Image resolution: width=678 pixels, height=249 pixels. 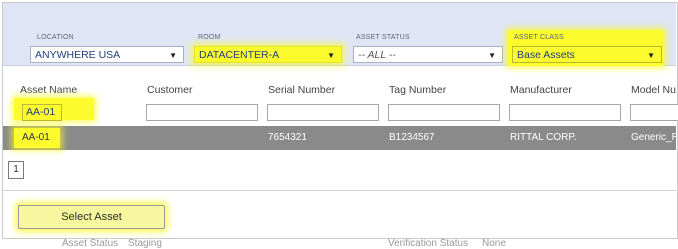 I want to click on background-verification-status-label: Verification Status, so click(x=428, y=243).